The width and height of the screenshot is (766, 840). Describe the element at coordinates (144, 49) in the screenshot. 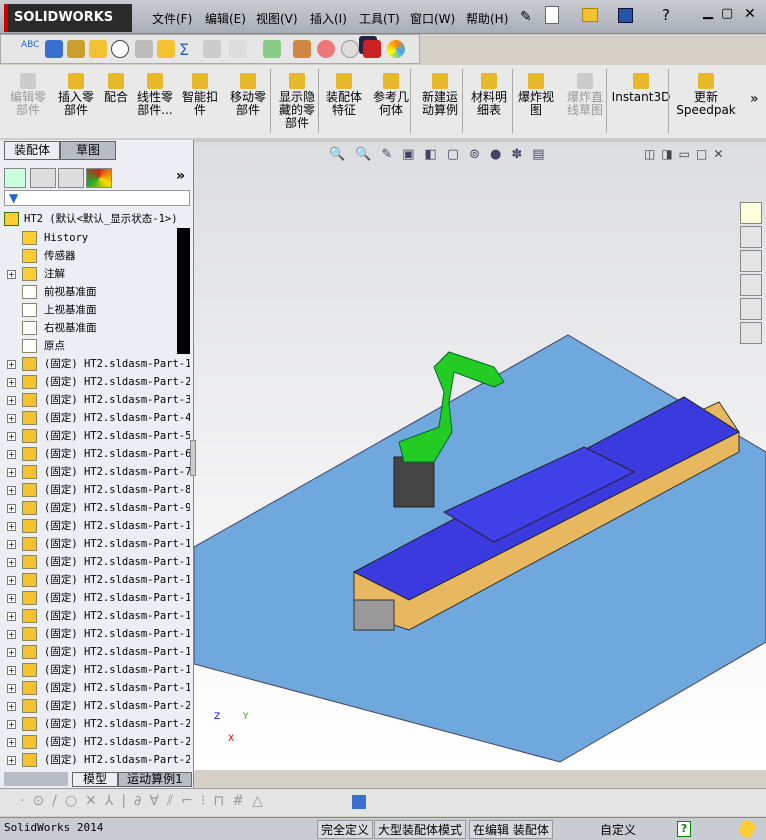

I see `check-icon` at that location.